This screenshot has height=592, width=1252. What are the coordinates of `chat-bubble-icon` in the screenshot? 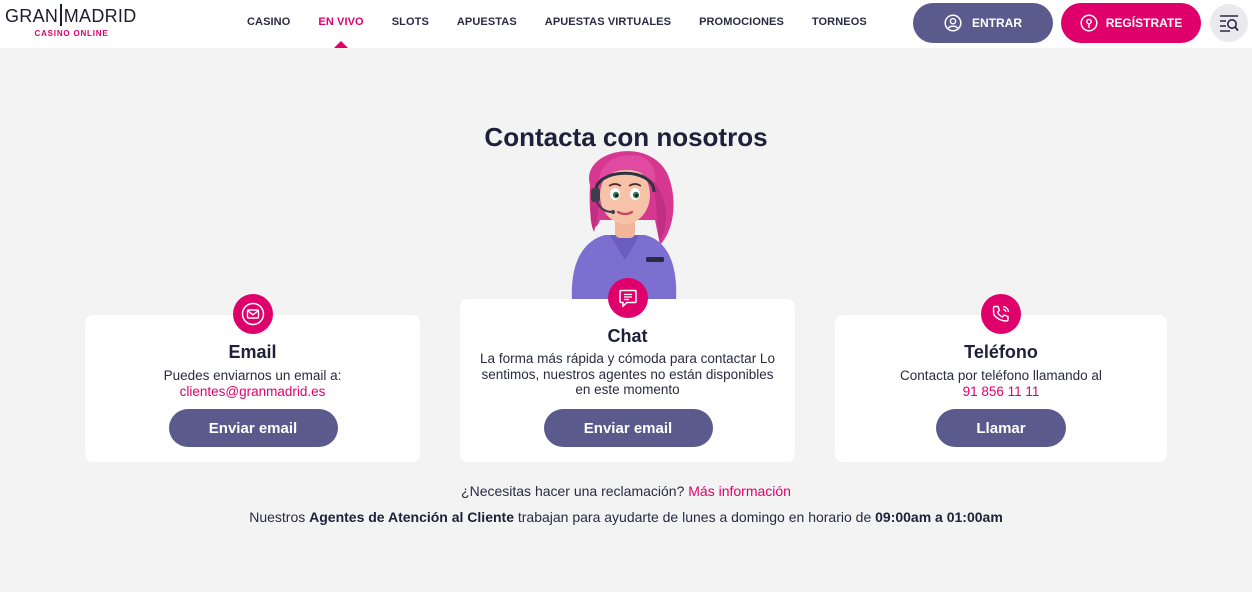 It's located at (627, 298).